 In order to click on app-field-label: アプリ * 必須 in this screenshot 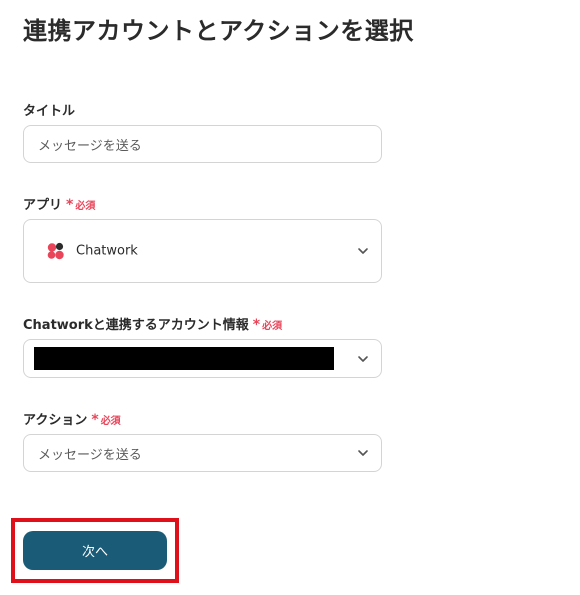, I will do `click(59, 203)`.